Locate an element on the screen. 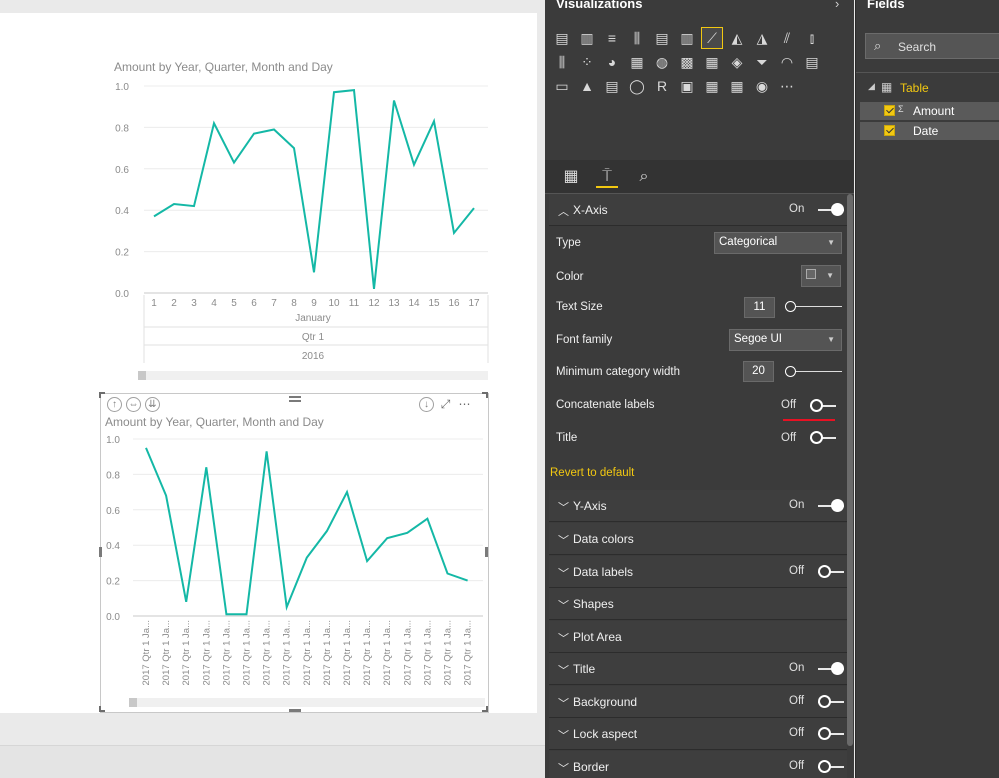 This screenshot has width=999, height=778. funnel-icon: ⏷ is located at coordinates (762, 62).